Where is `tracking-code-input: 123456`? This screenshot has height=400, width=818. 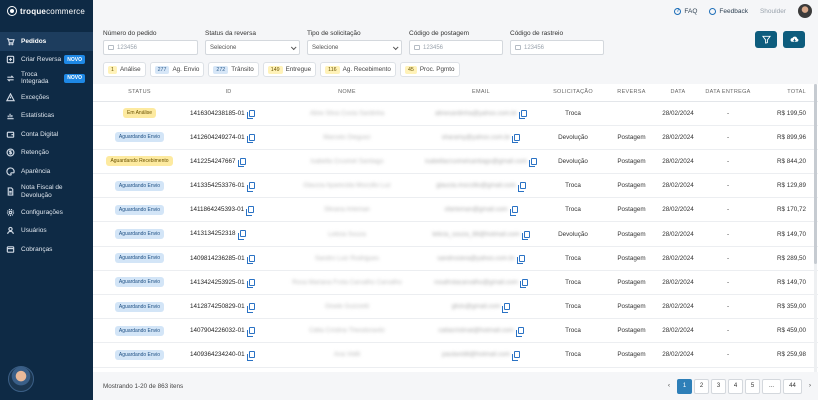
tracking-code-input: 123456 is located at coordinates (557, 47).